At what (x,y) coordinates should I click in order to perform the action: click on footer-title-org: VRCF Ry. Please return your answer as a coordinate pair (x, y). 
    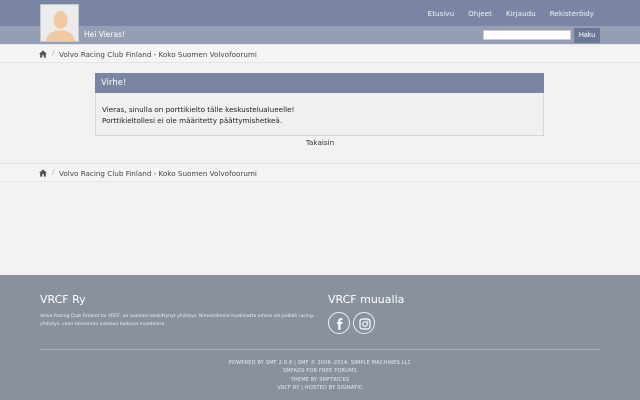
    Looking at the image, I should click on (63, 299).